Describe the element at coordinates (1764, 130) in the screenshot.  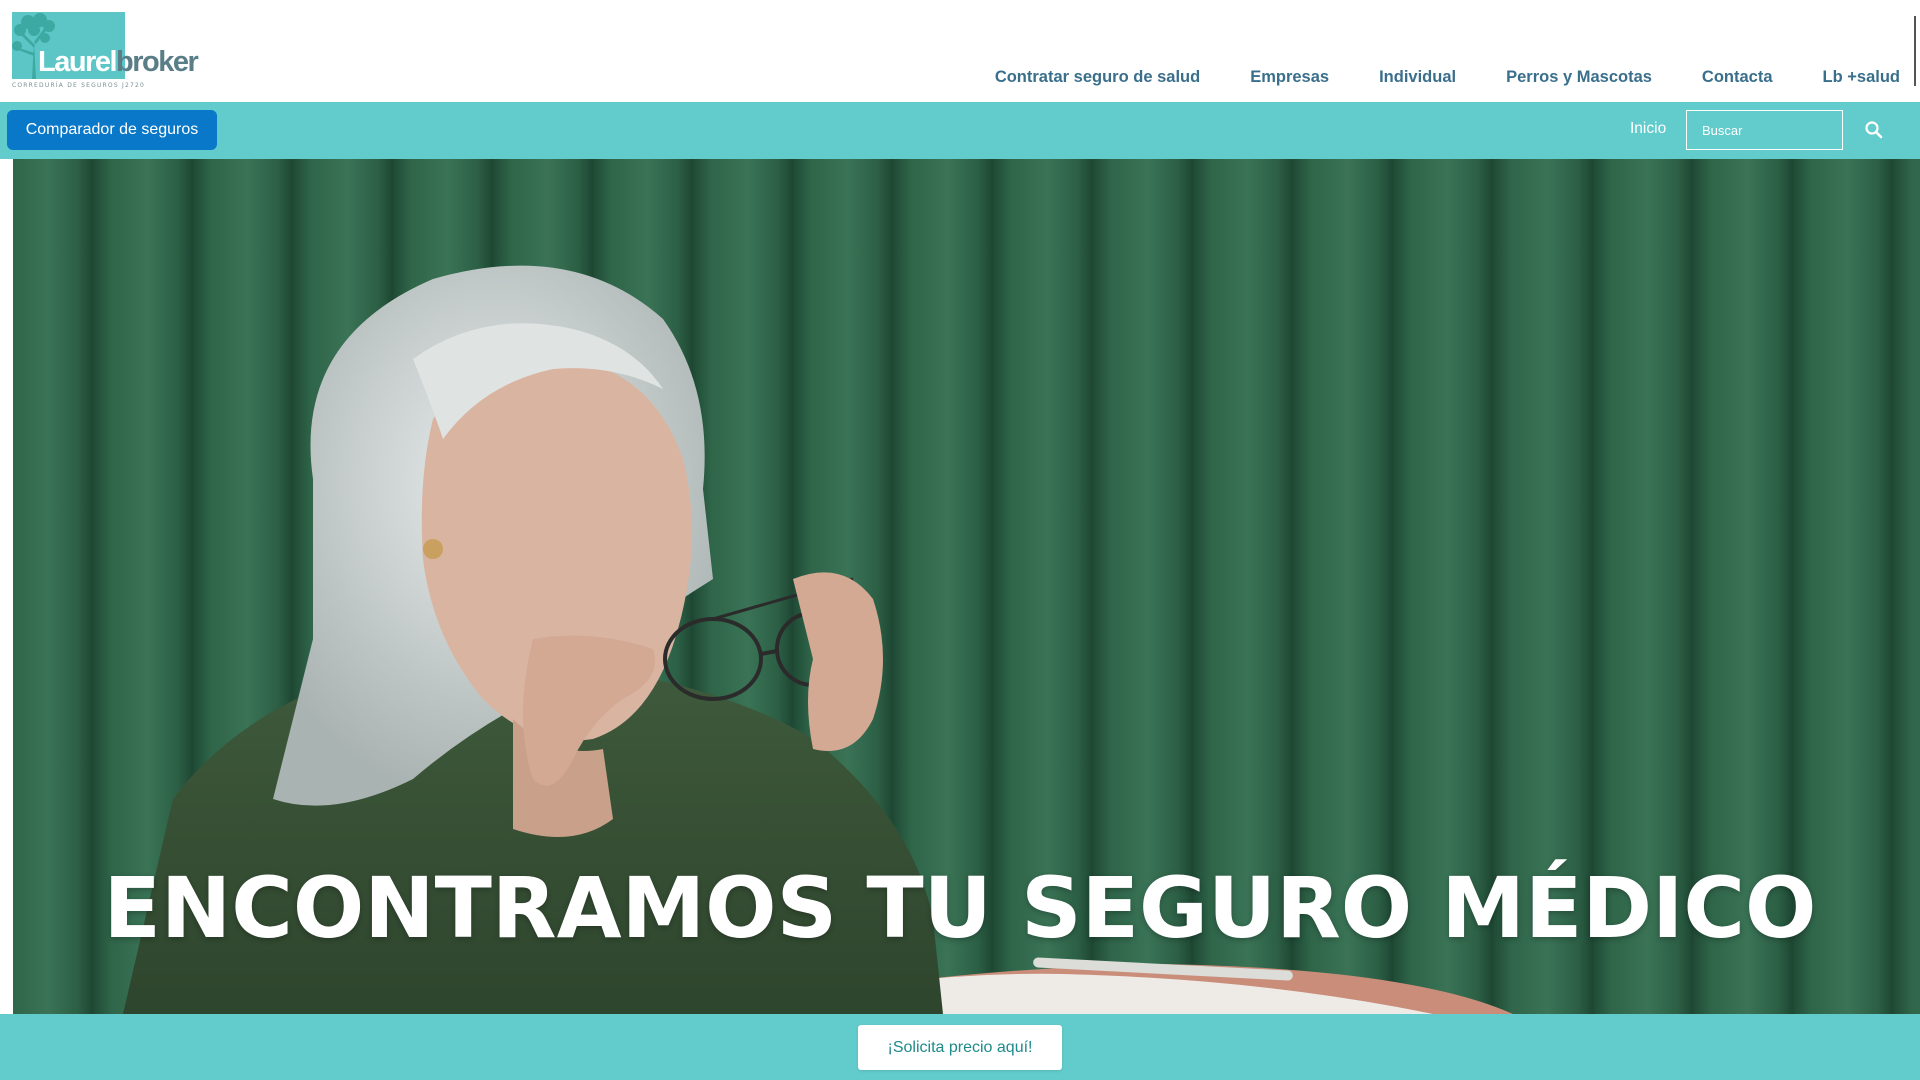
I see `search-input` at that location.